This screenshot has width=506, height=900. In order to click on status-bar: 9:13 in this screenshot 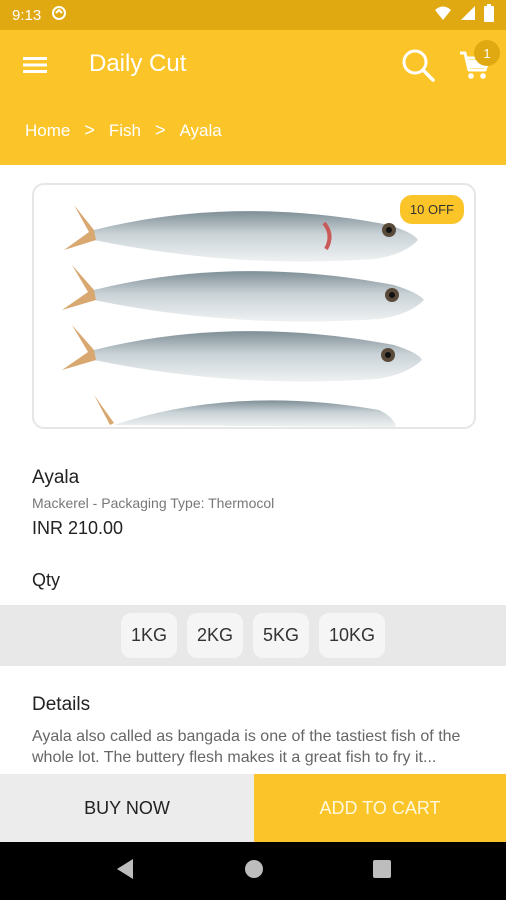, I will do `click(253, 15)`.